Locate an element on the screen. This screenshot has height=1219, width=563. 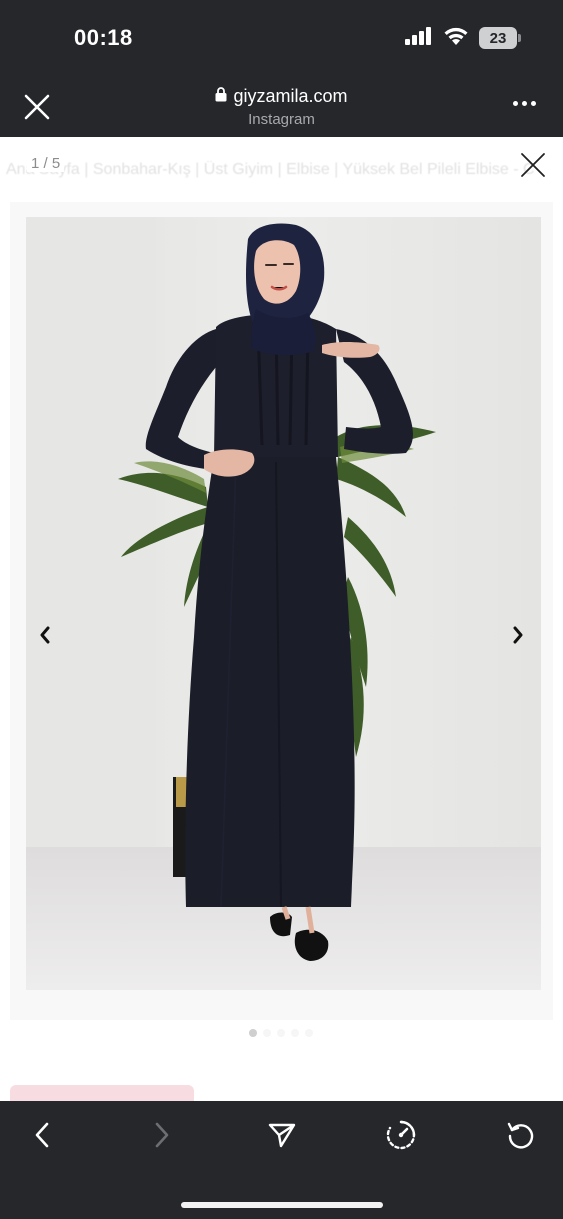
reload-icon is located at coordinates (520, 1135).